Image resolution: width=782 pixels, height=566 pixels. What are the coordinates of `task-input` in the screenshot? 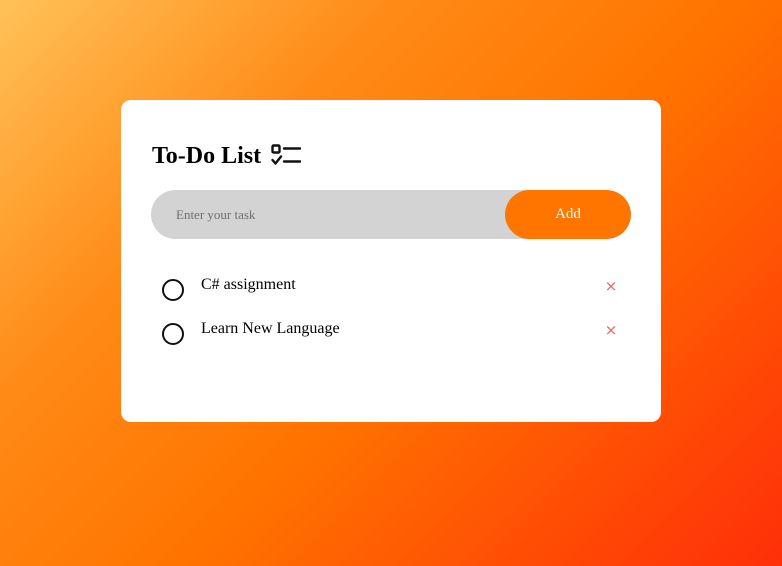 It's located at (331, 214).